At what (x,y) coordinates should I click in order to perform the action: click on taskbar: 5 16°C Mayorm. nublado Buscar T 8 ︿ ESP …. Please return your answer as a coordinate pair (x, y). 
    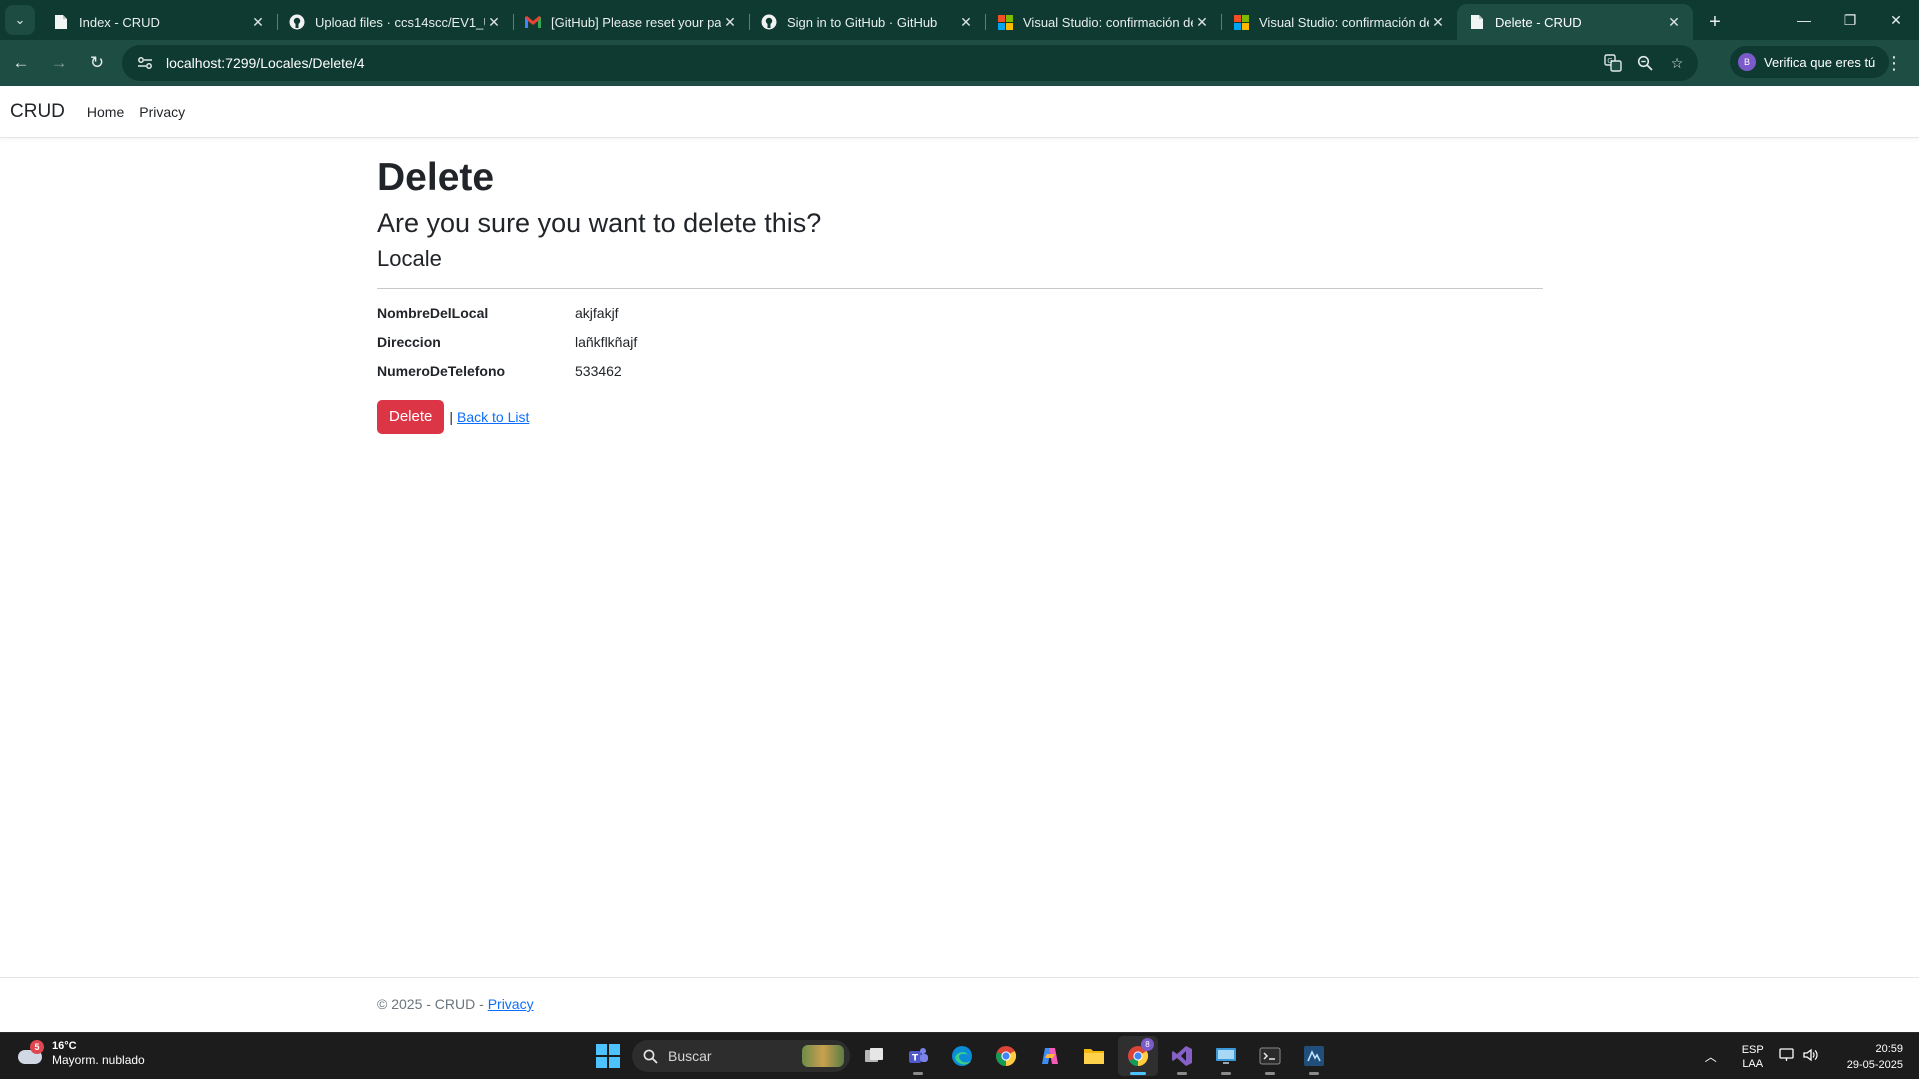
    Looking at the image, I should click on (959, 1055).